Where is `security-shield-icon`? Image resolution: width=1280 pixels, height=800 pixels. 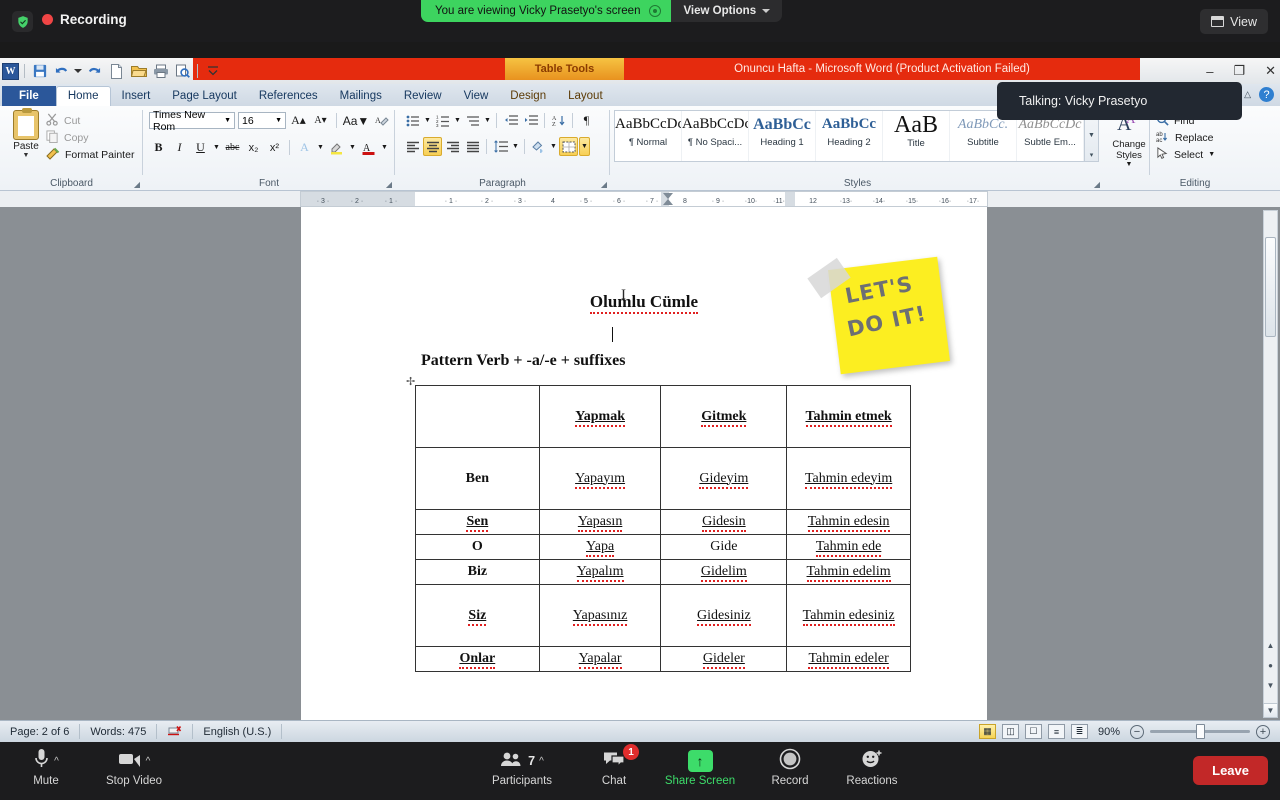 security-shield-icon is located at coordinates (22, 21).